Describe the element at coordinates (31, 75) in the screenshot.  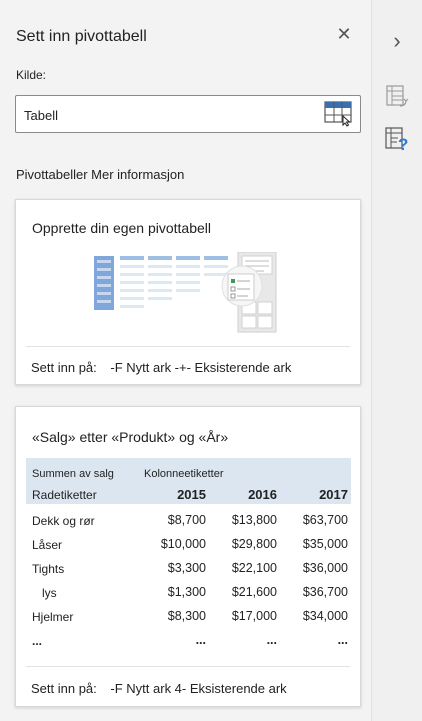
I see `source-label: Kilde:` at that location.